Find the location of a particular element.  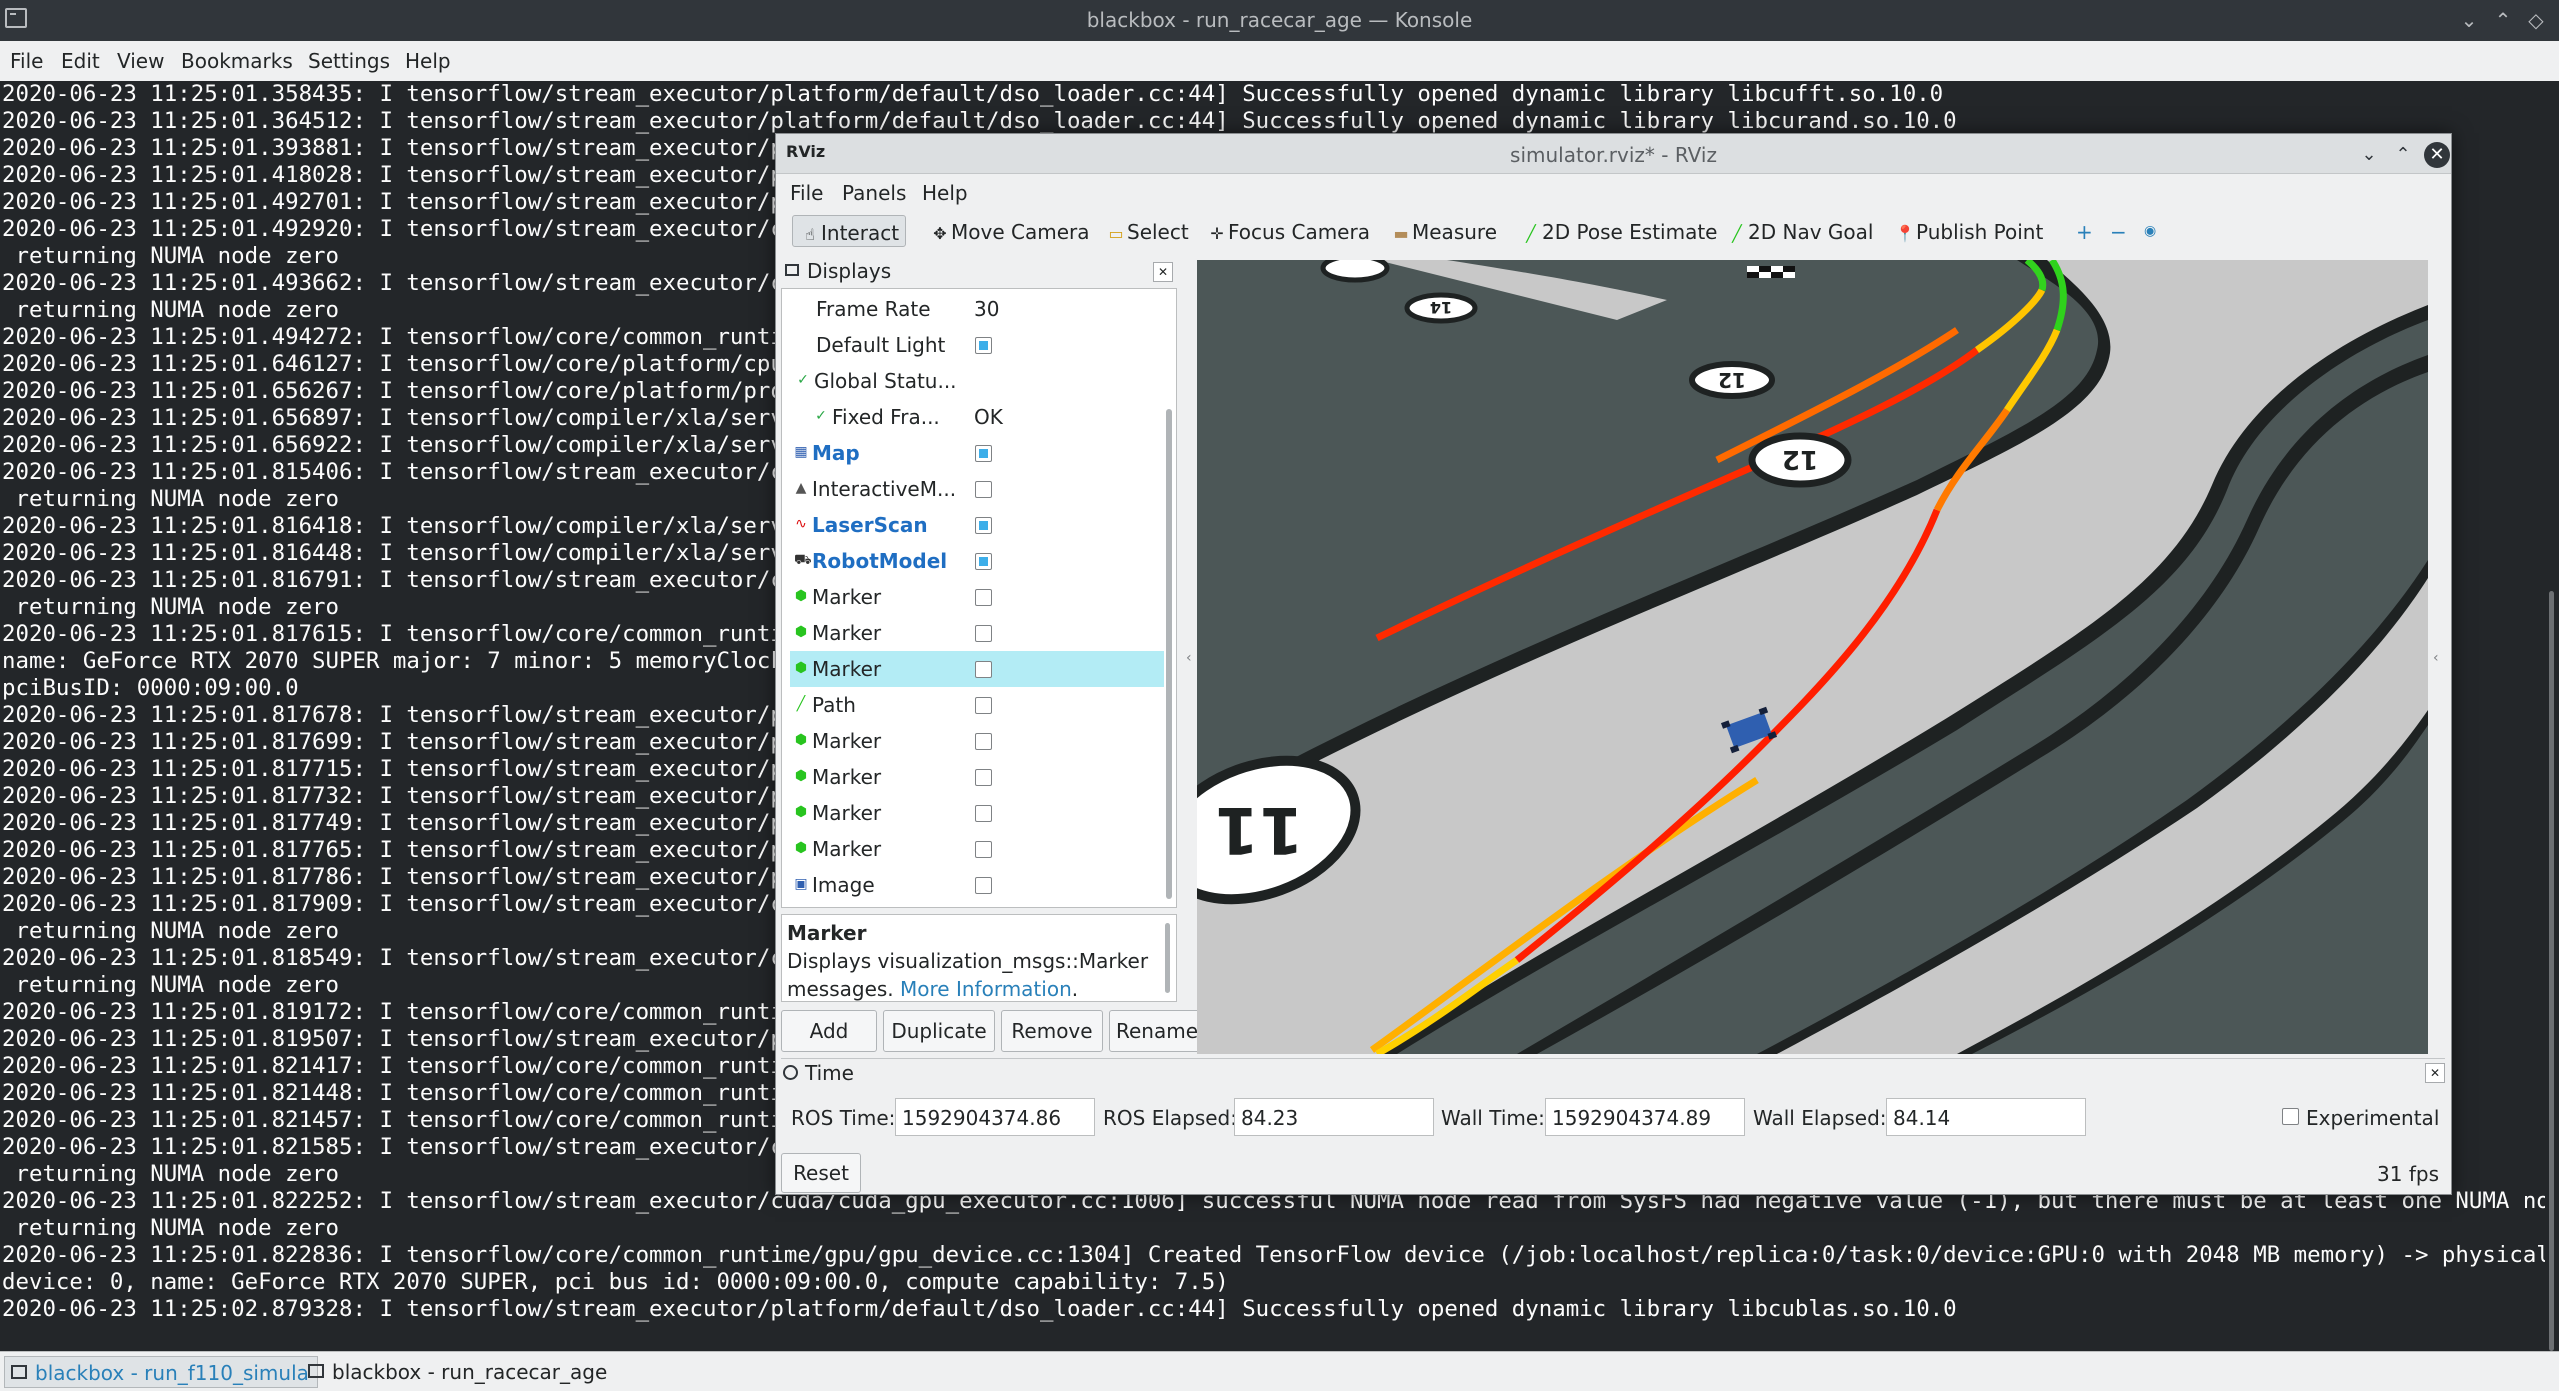

interact-tool: ☝ Interact is located at coordinates (849, 231).